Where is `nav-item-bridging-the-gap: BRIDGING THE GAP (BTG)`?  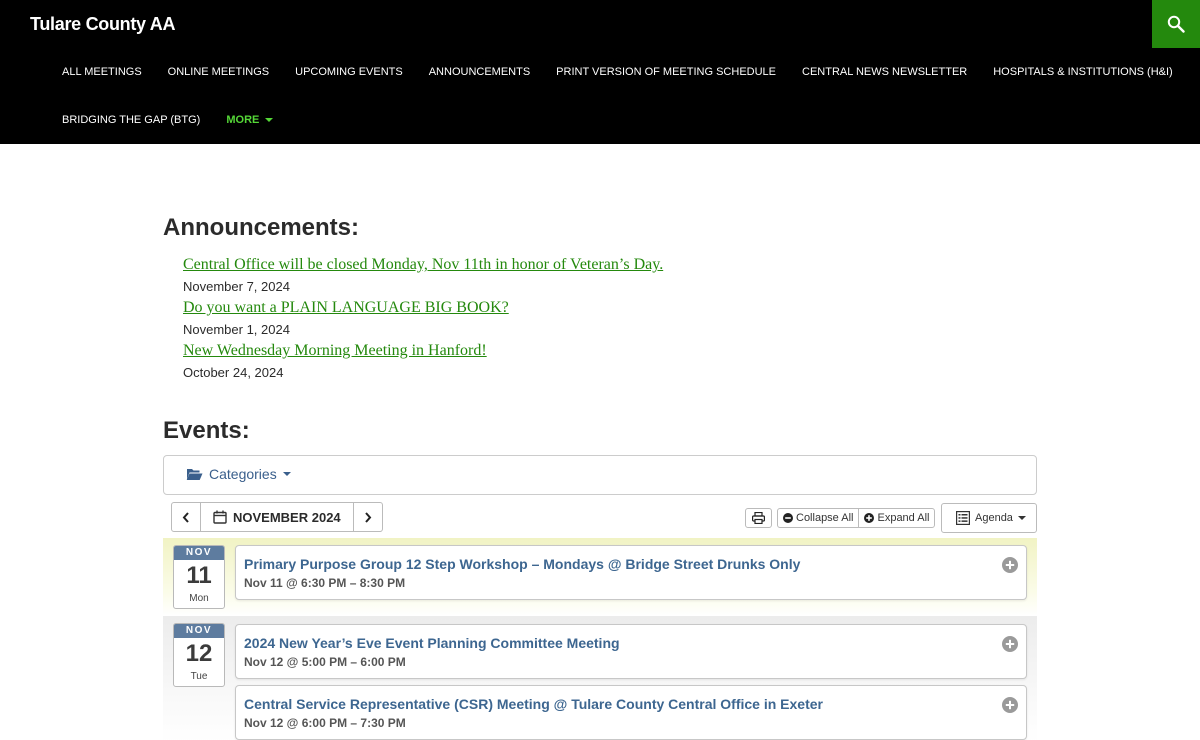
nav-item-bridging-the-gap: BRIDGING THE GAP (BTG) is located at coordinates (131, 120).